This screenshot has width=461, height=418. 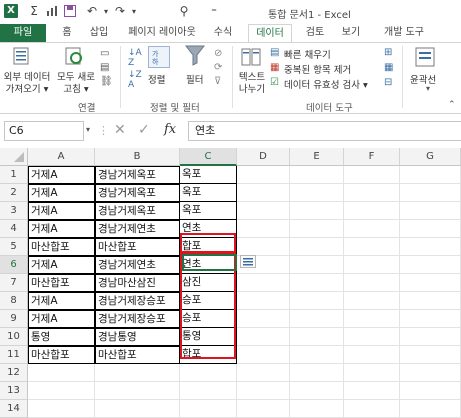 I want to click on column-header: G, so click(x=430, y=157).